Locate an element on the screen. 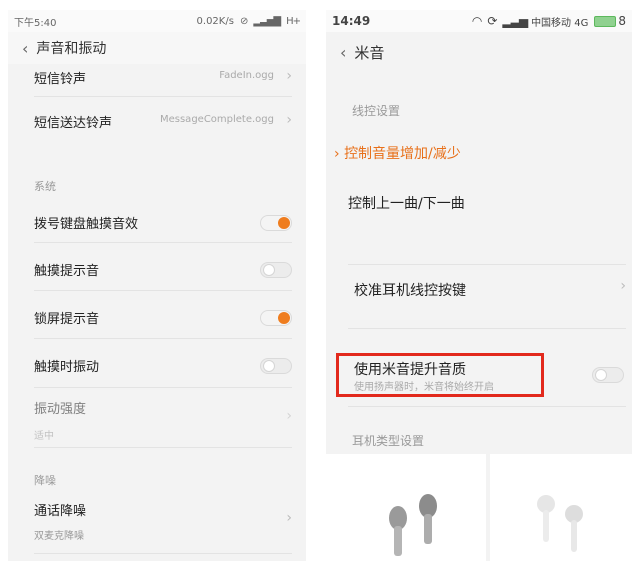  status-bar: 14:49 ◠ ⟳ ▂▃▅ 中国移动 4G 8 is located at coordinates (479, 21).